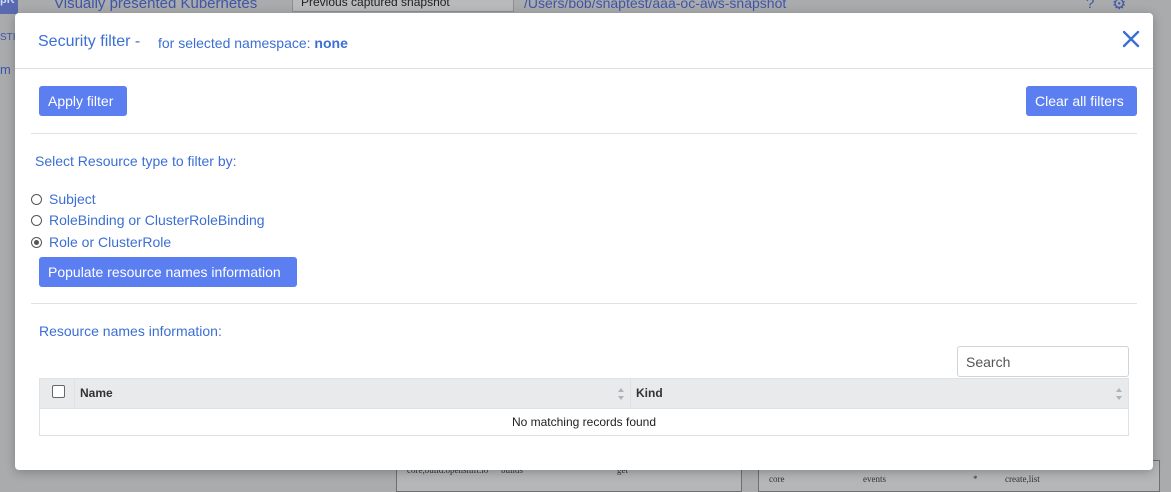 The width and height of the screenshot is (1171, 492). Describe the element at coordinates (168, 272) in the screenshot. I see `populate-resource-names-button: Populate resource names information` at that location.